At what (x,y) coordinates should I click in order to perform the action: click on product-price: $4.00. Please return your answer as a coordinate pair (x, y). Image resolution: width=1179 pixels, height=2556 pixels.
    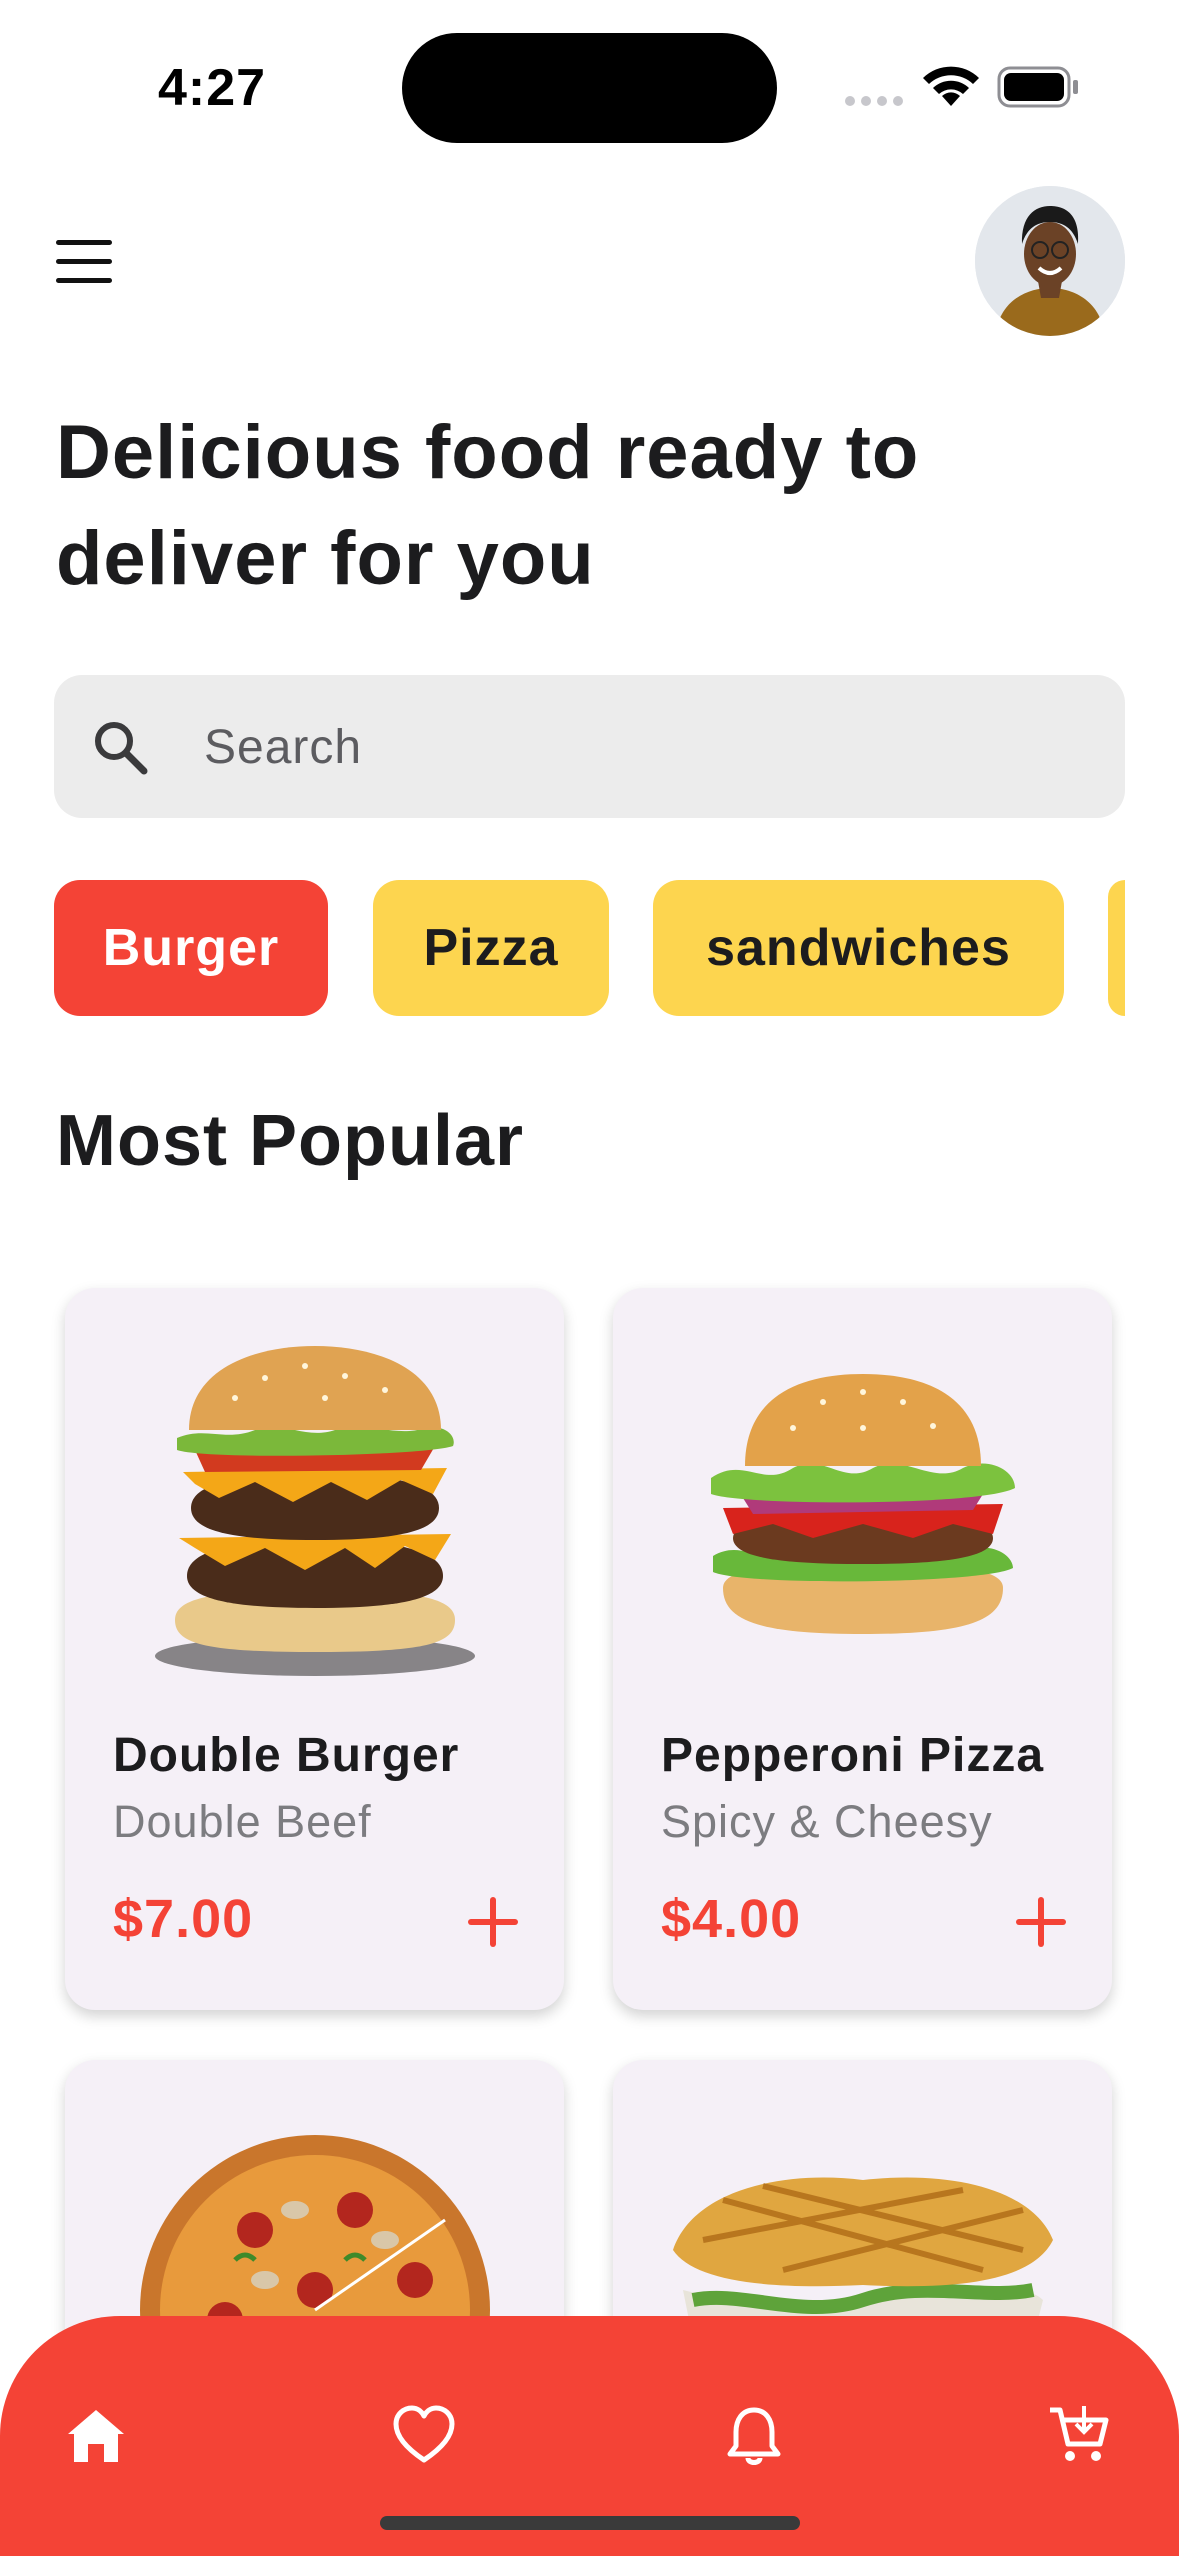
    Looking at the image, I should click on (731, 1919).